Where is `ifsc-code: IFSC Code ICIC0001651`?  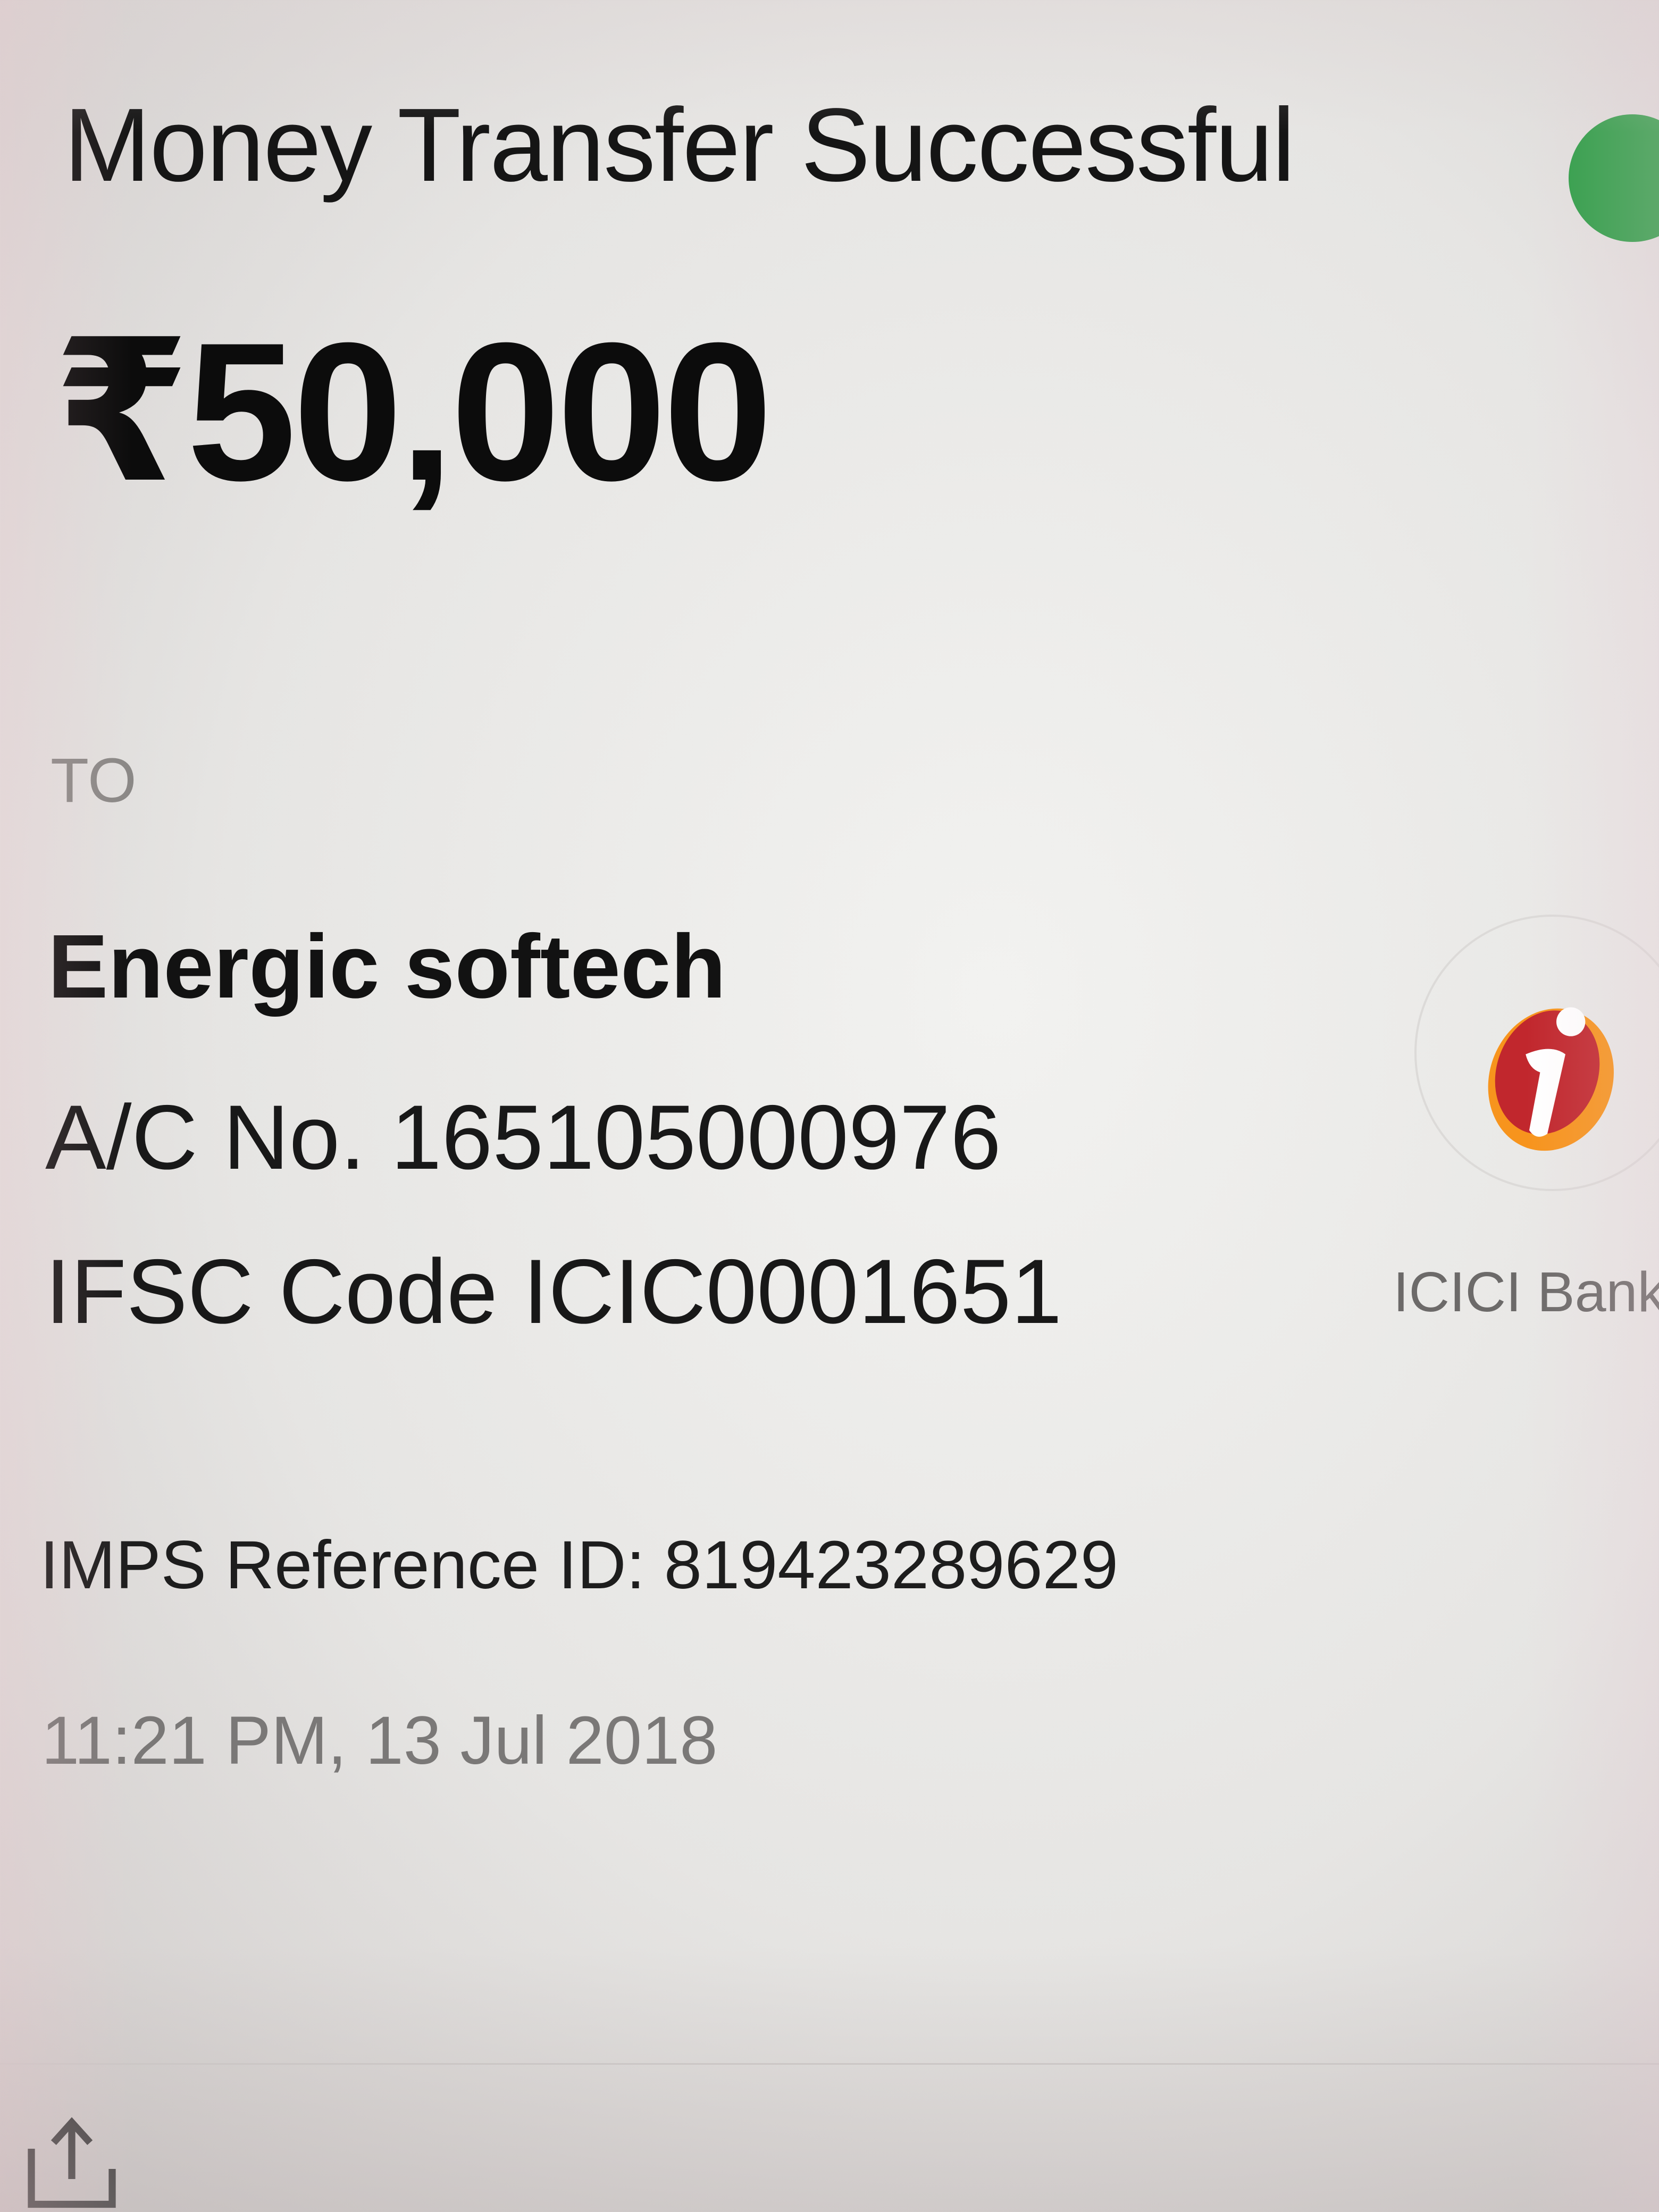
ifsc-code: IFSC Code ICIC0001651 is located at coordinates (553, 1292).